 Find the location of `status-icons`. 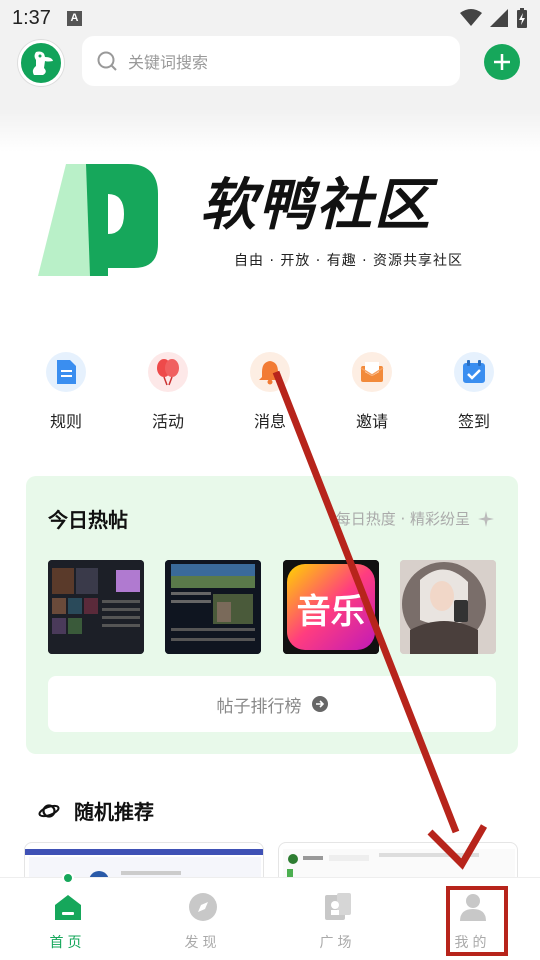

status-icons is located at coordinates (494, 18).